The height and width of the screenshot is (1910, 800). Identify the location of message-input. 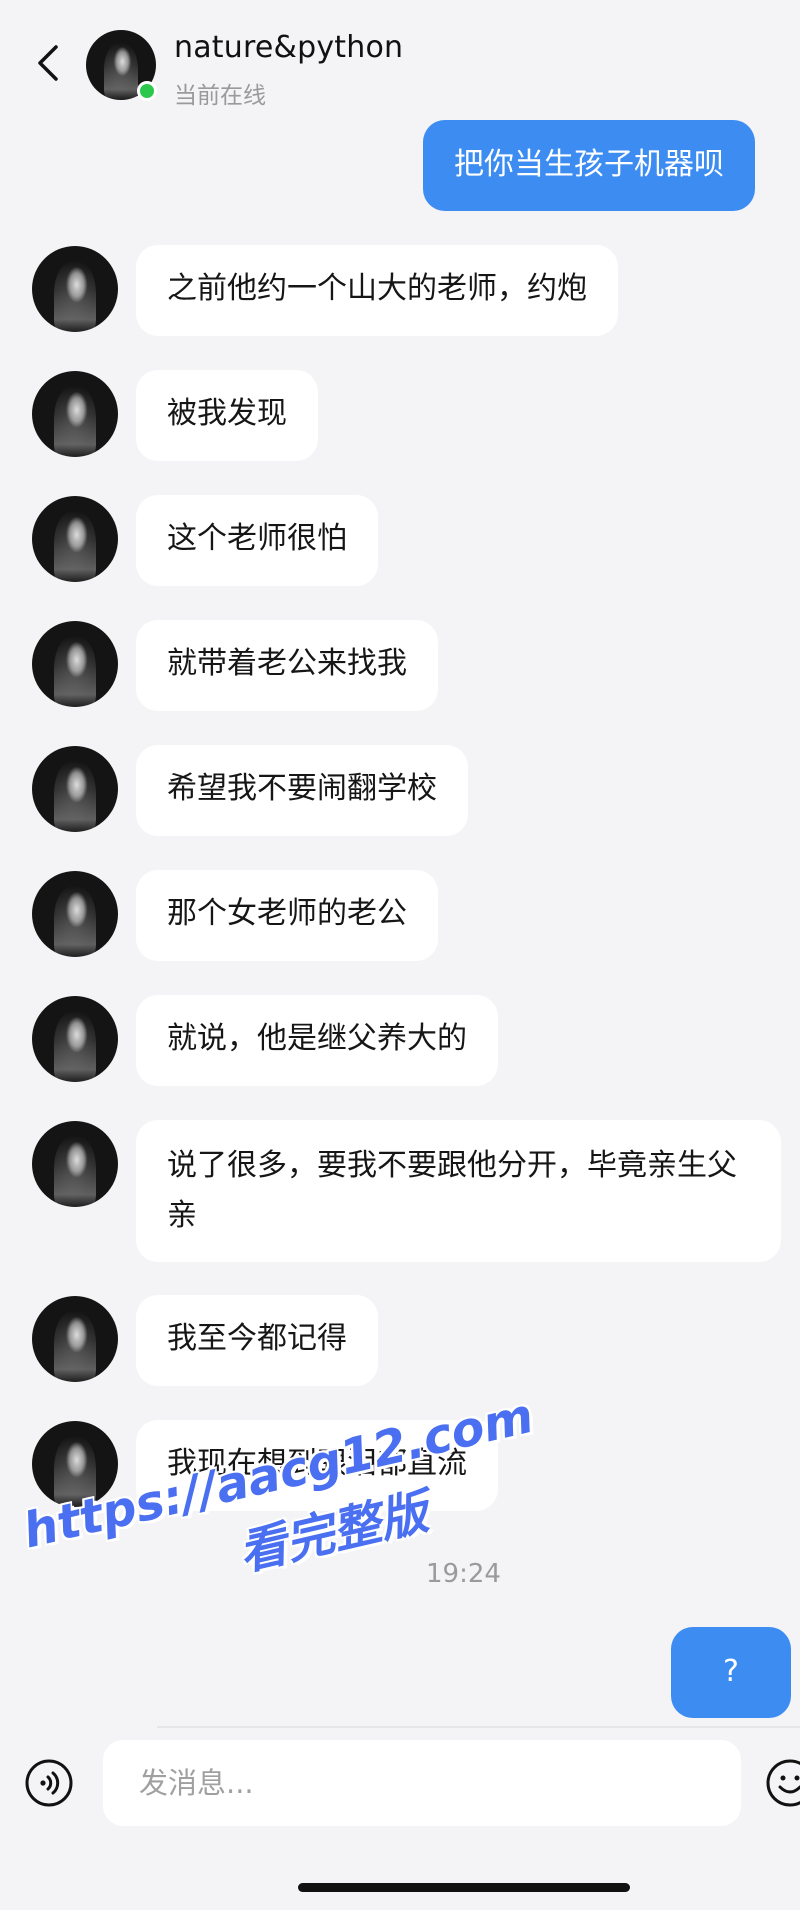
(422, 1783).